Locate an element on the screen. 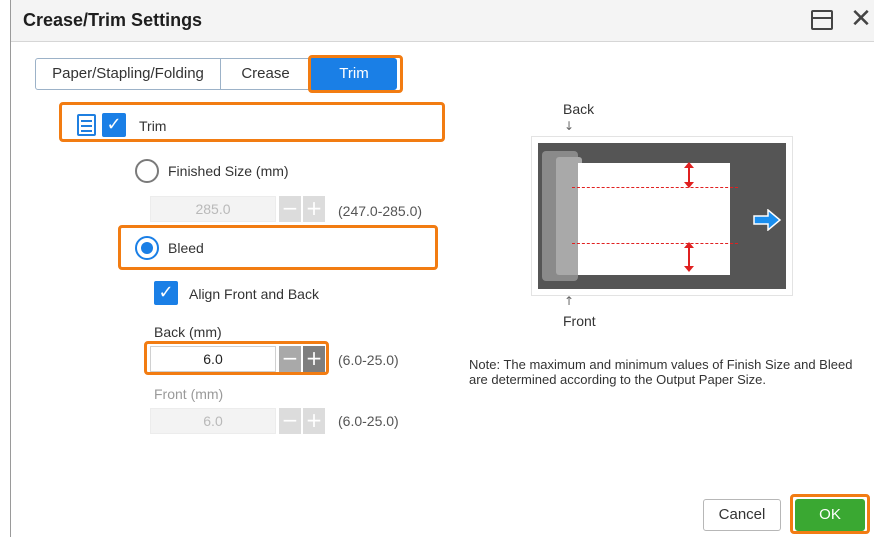 The height and width of the screenshot is (537, 874). cancel-button: Cancel is located at coordinates (742, 515).